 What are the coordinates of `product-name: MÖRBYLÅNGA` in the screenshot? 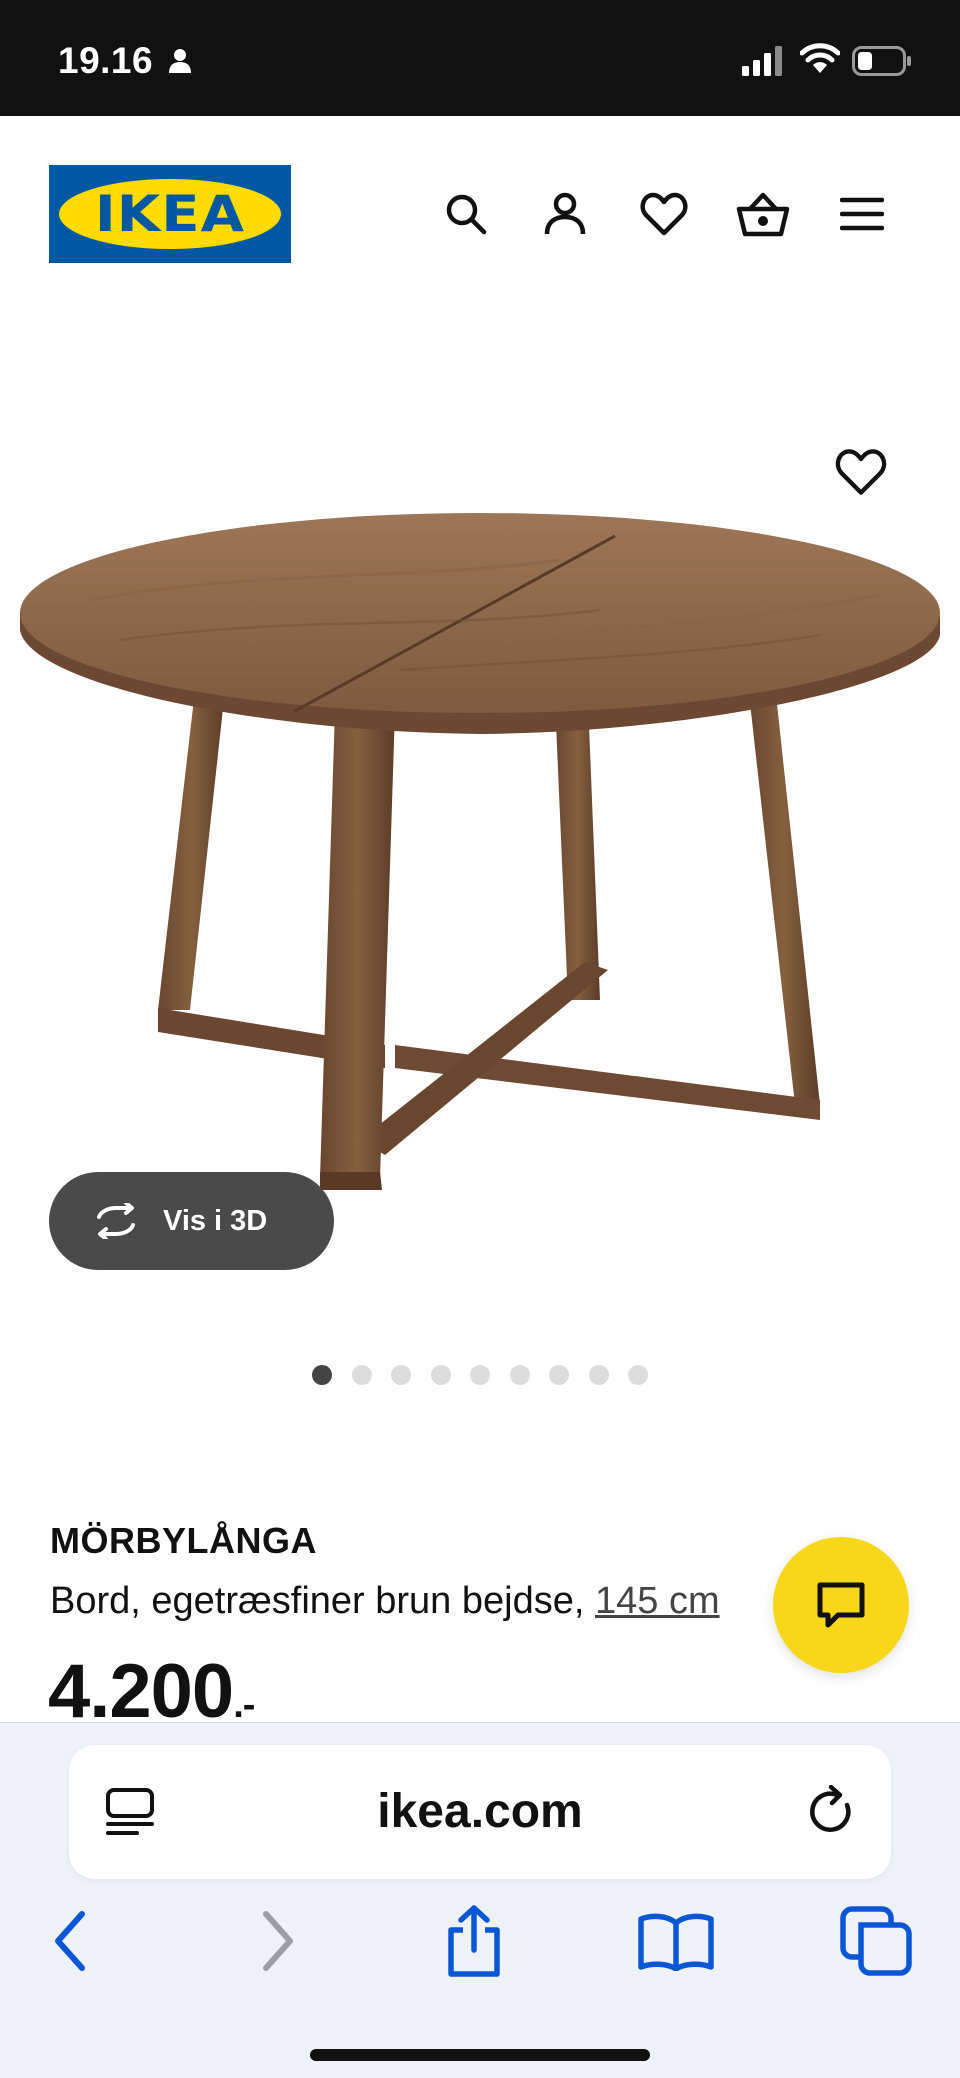 It's located at (183, 1540).